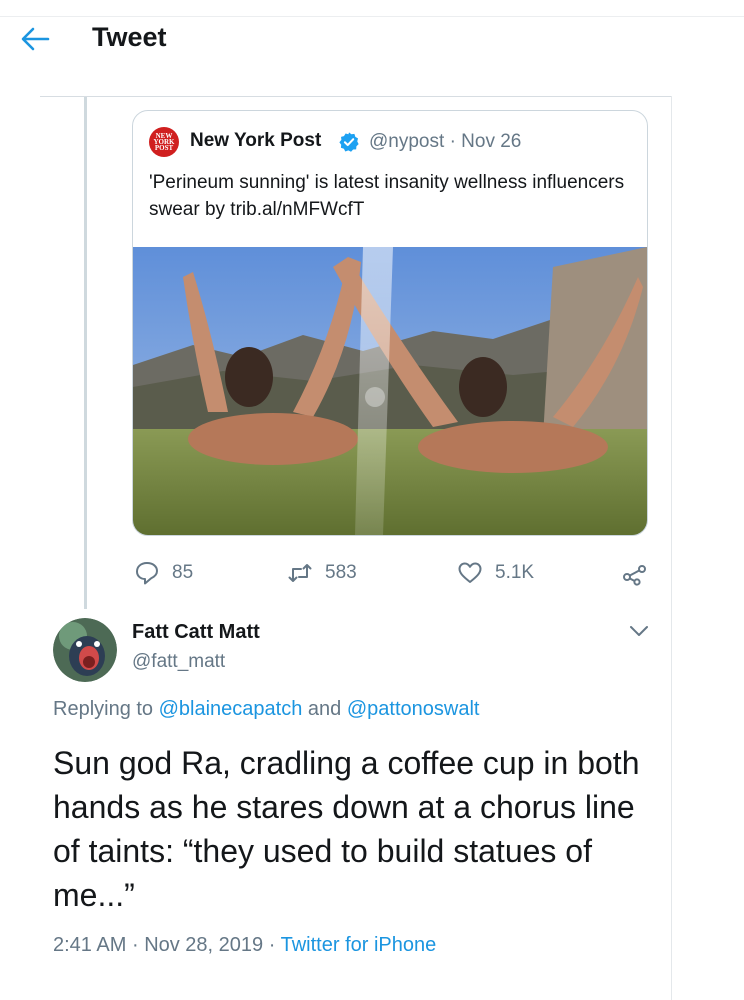 The width and height of the screenshot is (744, 1000). What do you see at coordinates (35, 39) in the screenshot?
I see `arrow-left-icon` at bounding box center [35, 39].